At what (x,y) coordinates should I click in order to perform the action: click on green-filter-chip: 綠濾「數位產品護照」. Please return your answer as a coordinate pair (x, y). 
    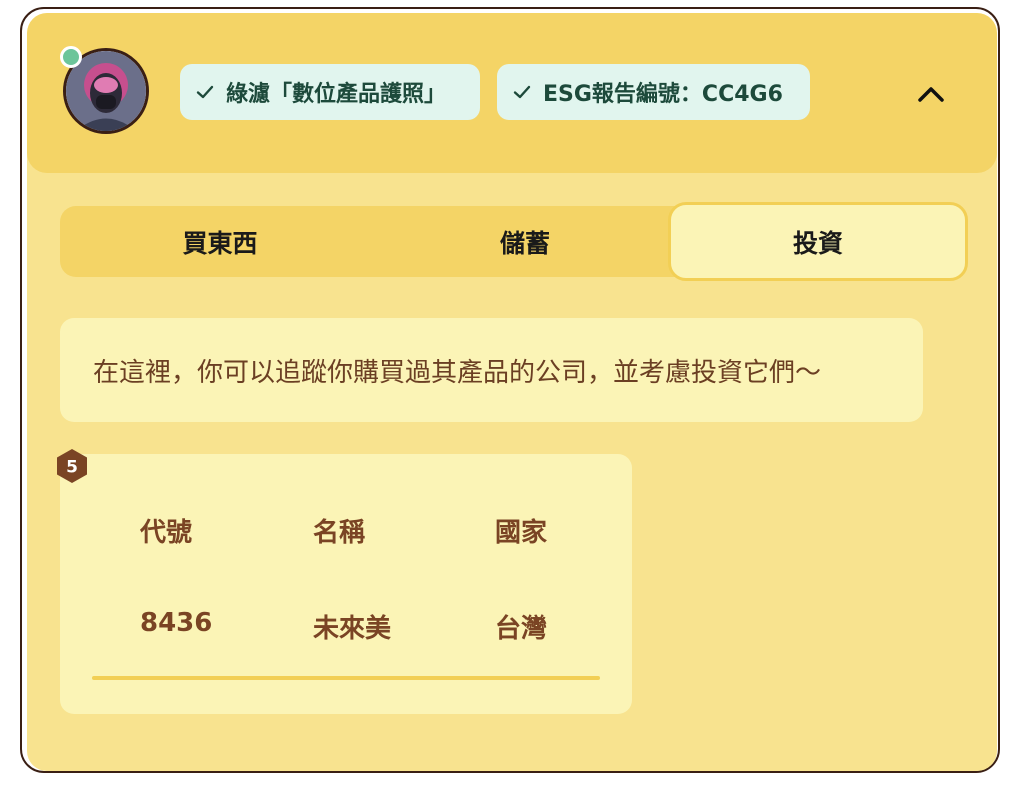
    Looking at the image, I should click on (330, 92).